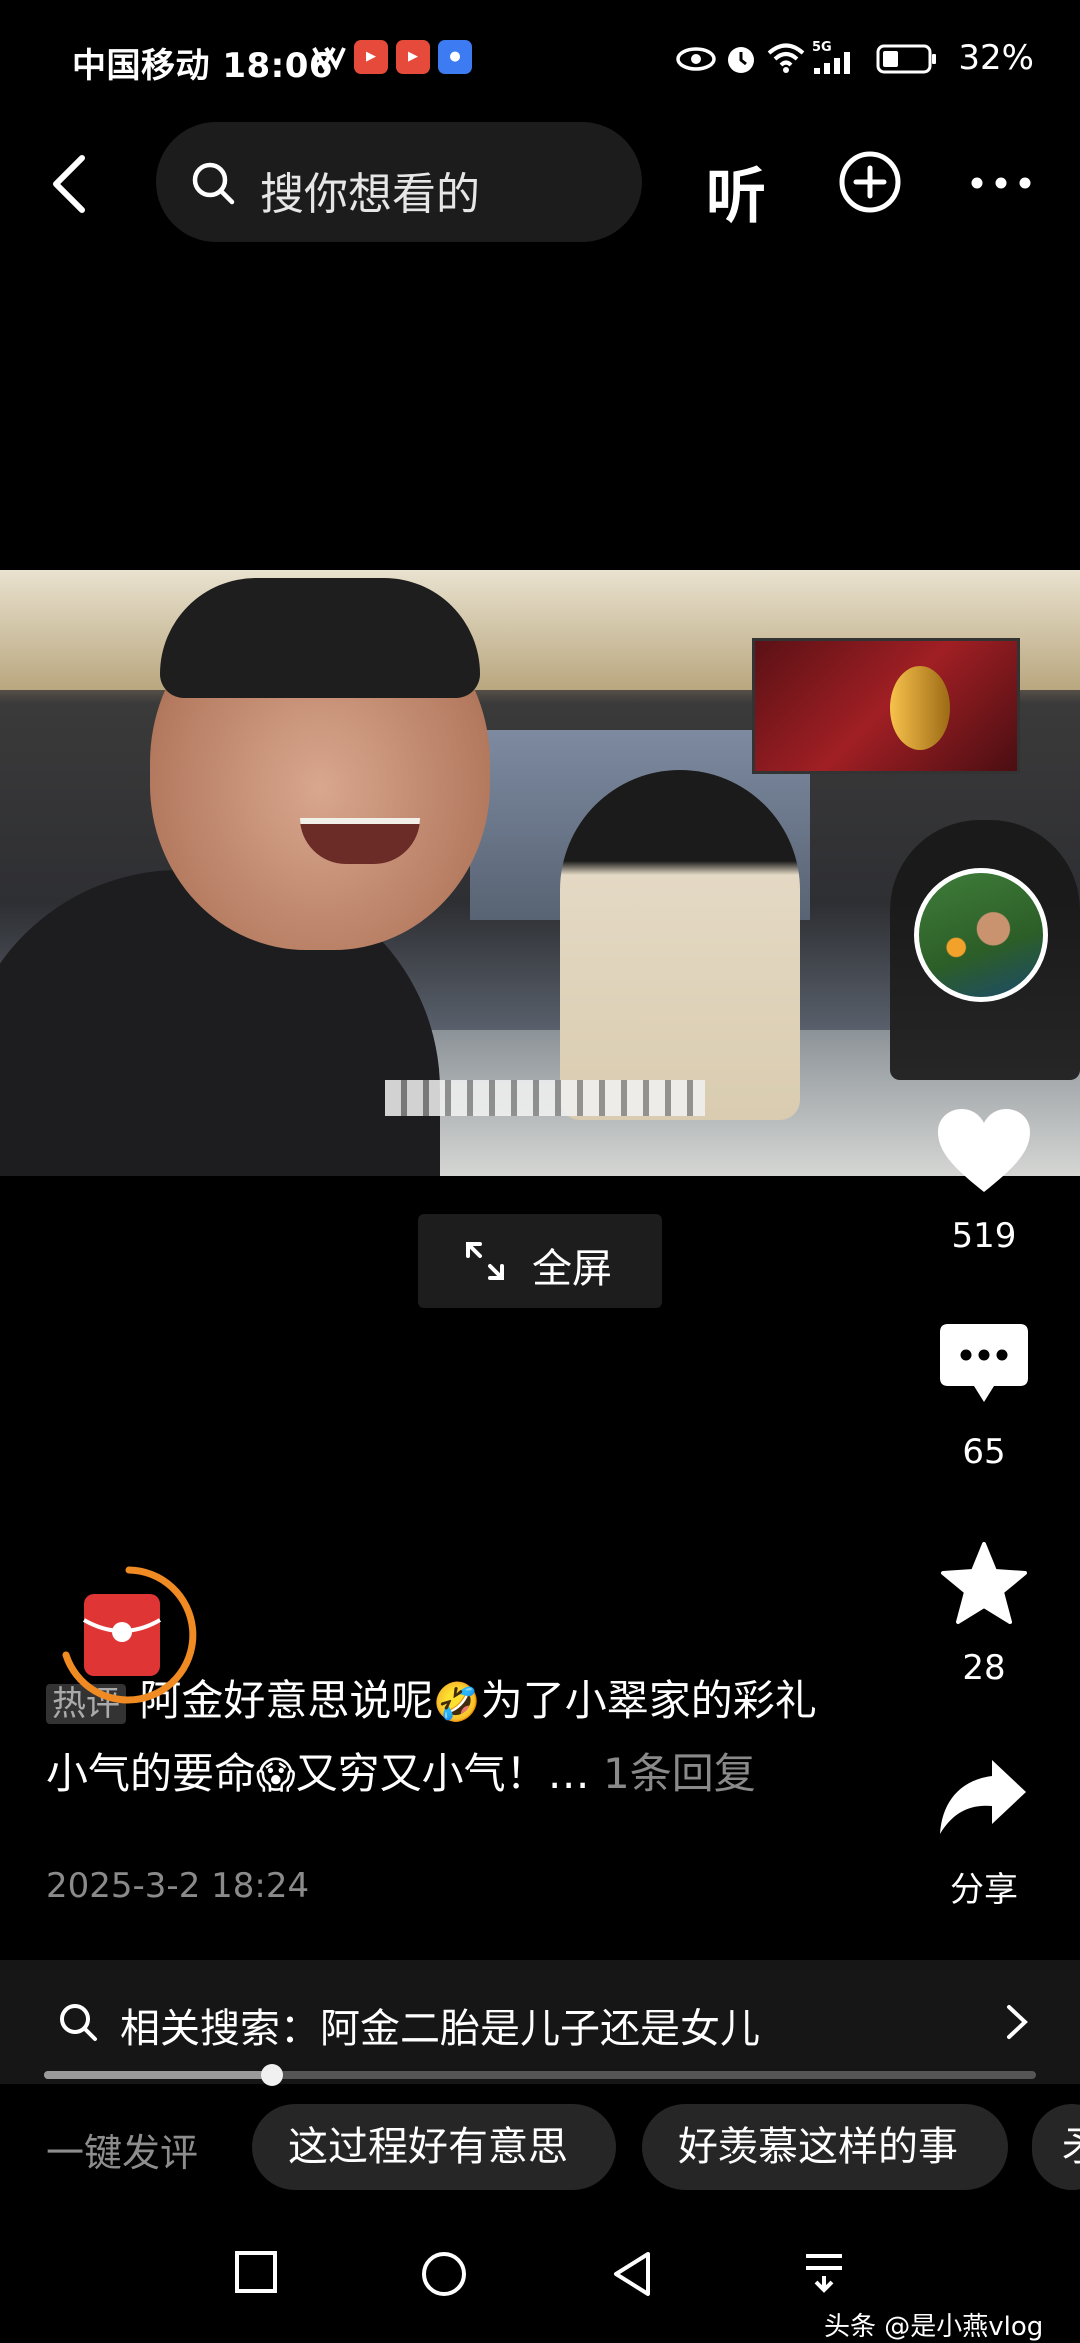  I want to click on listen-button: 听, so click(736, 191).